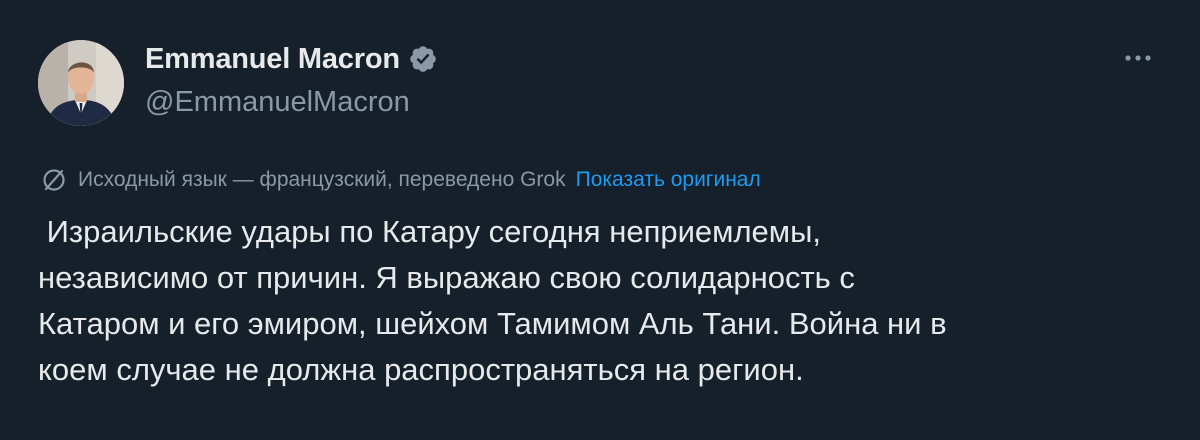 This screenshot has height=440, width=1200. I want to click on author-display-name: Emmanuel Macron, so click(272, 59).